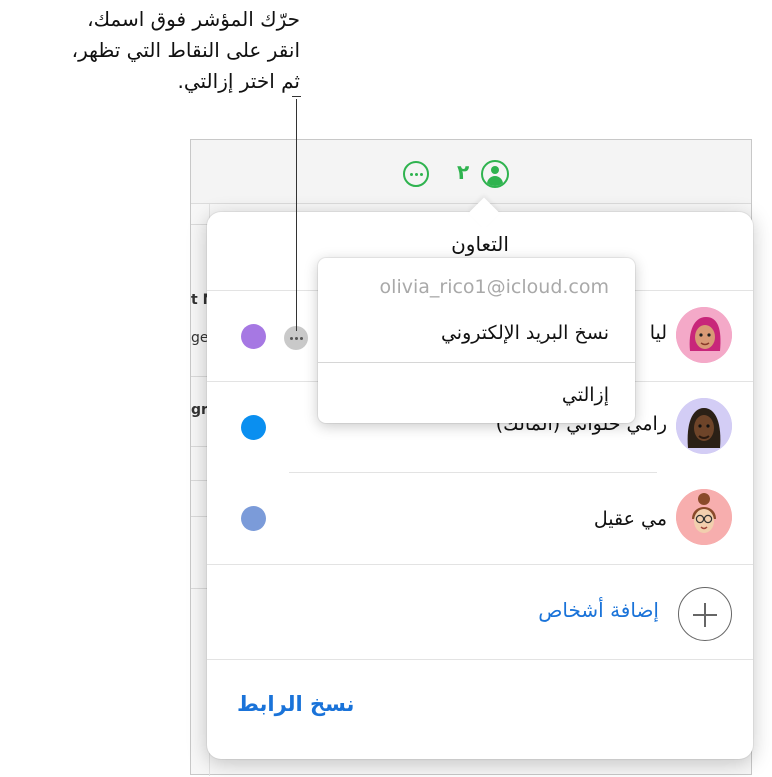  Describe the element at coordinates (704, 335) in the screenshot. I see `memoji-pink-hair-avatar` at that location.